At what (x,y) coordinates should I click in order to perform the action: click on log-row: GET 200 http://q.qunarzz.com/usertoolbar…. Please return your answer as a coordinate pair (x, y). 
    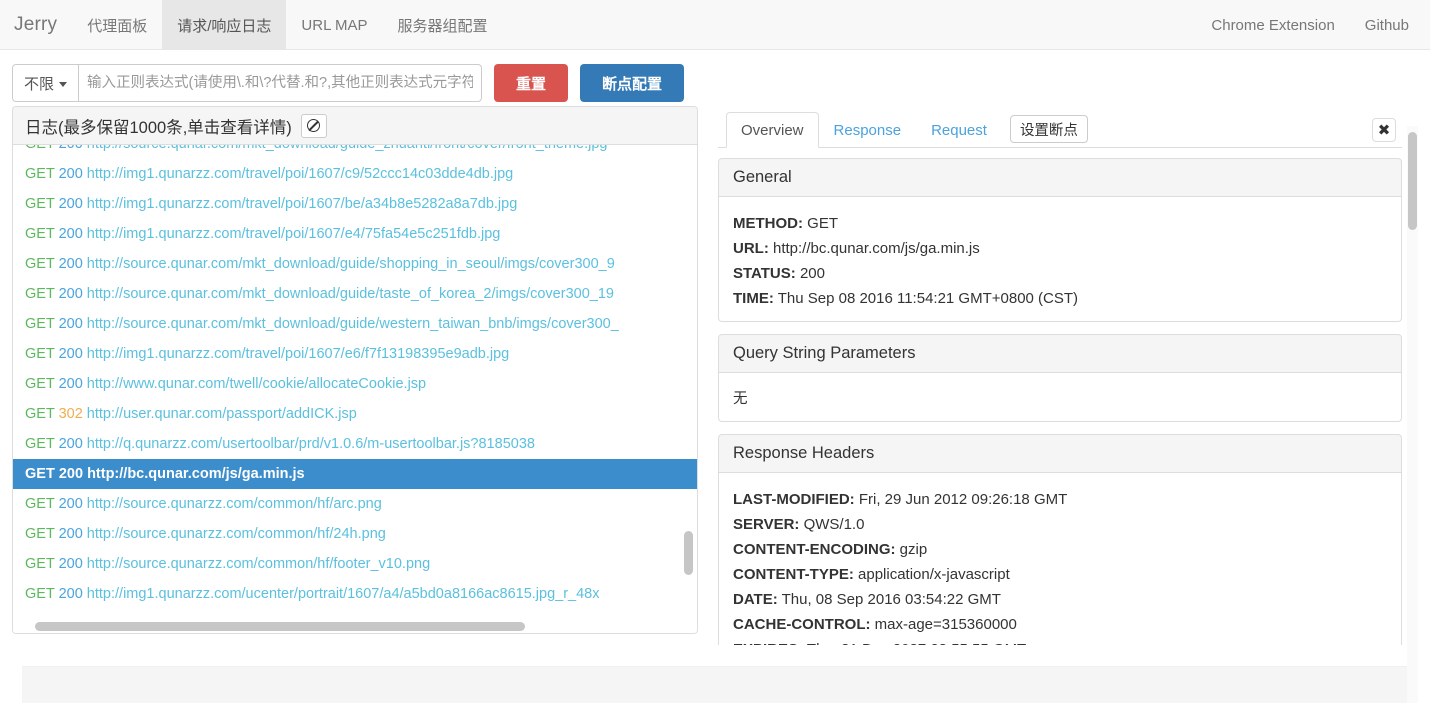
    Looking at the image, I should click on (355, 444).